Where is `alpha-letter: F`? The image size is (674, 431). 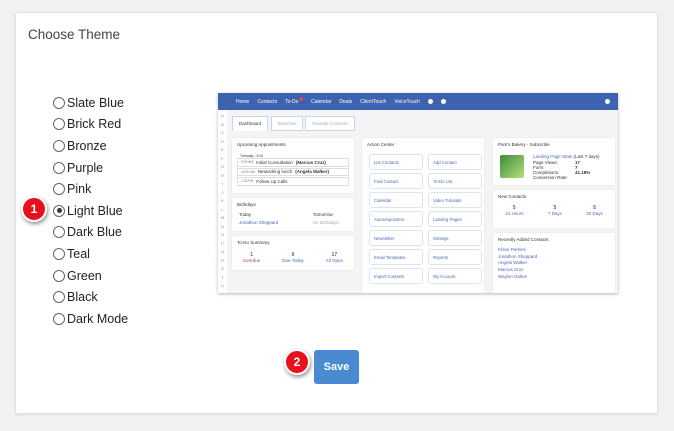
alpha-letter: F is located at coordinates (222, 158).